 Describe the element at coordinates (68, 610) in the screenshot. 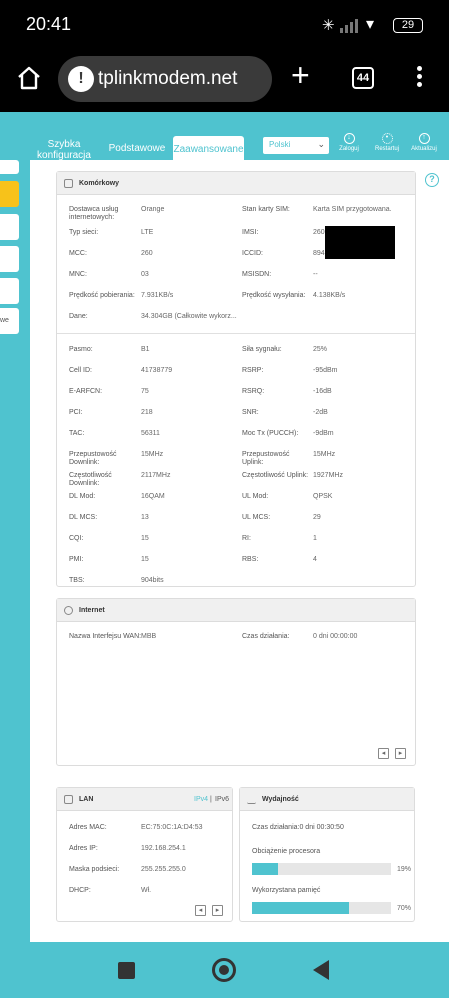

I see `globe-icon` at that location.